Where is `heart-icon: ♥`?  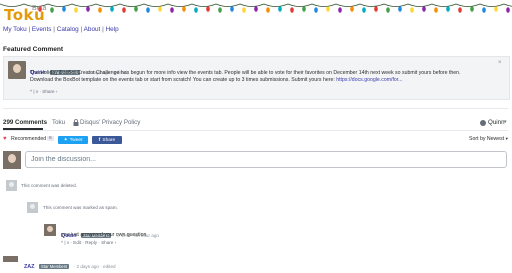
heart-icon: ♥ is located at coordinates (5, 139).